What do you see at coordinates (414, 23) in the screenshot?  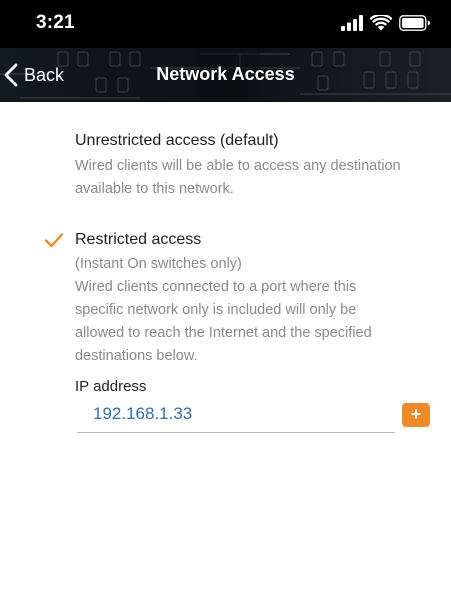 I see `battery-icon` at bounding box center [414, 23].